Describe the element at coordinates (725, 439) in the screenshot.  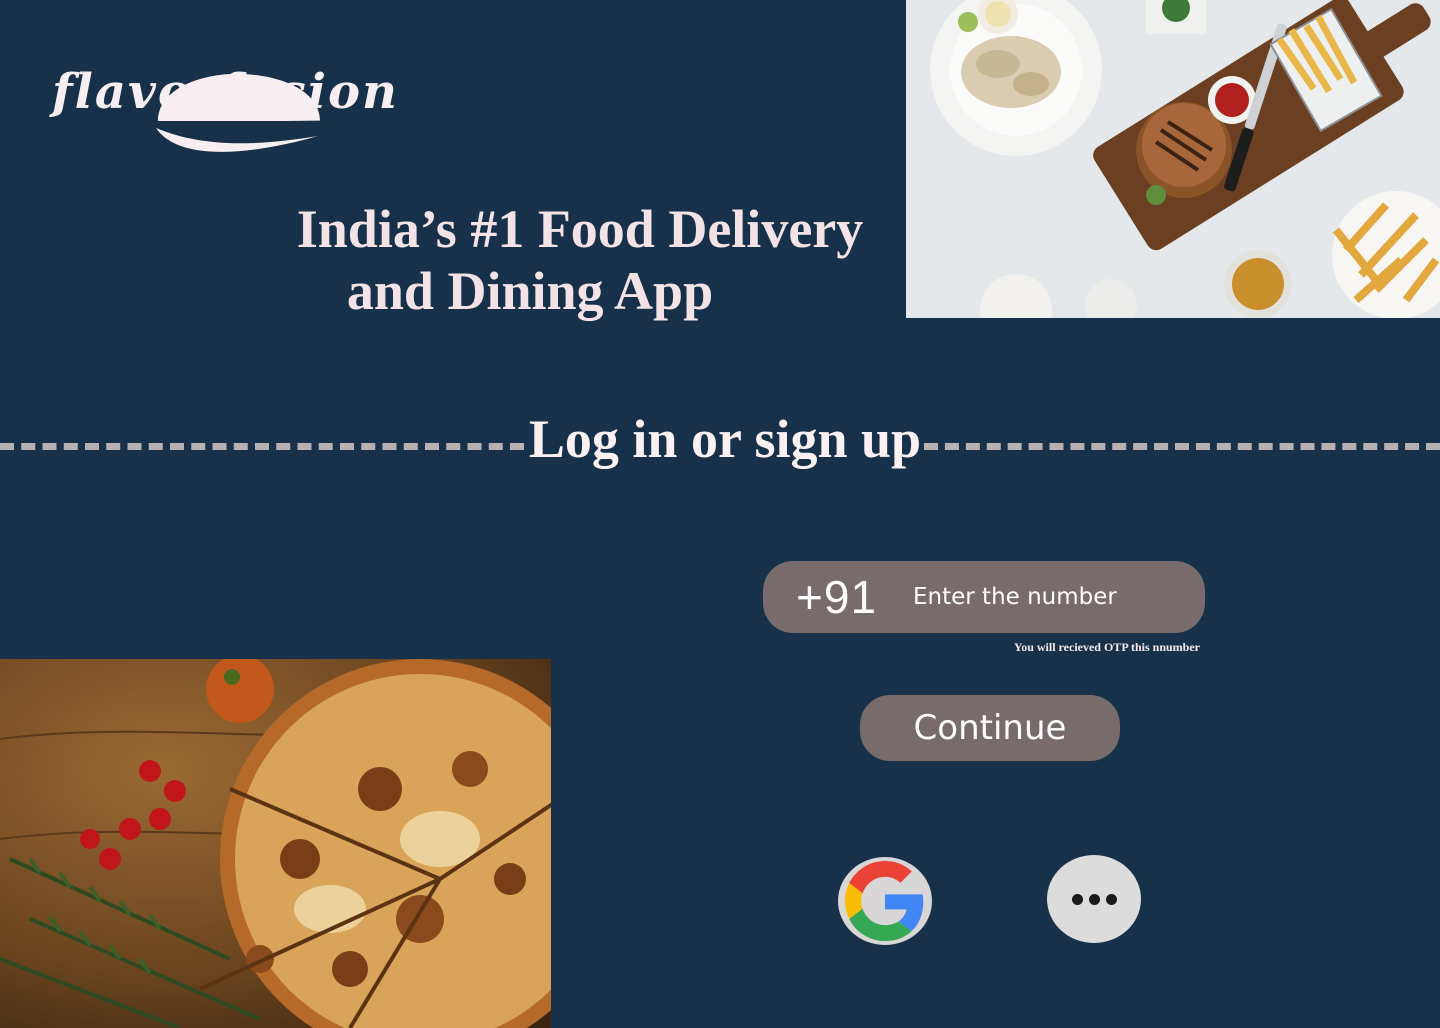
I see `login-heading: Log in or sign up` at that location.